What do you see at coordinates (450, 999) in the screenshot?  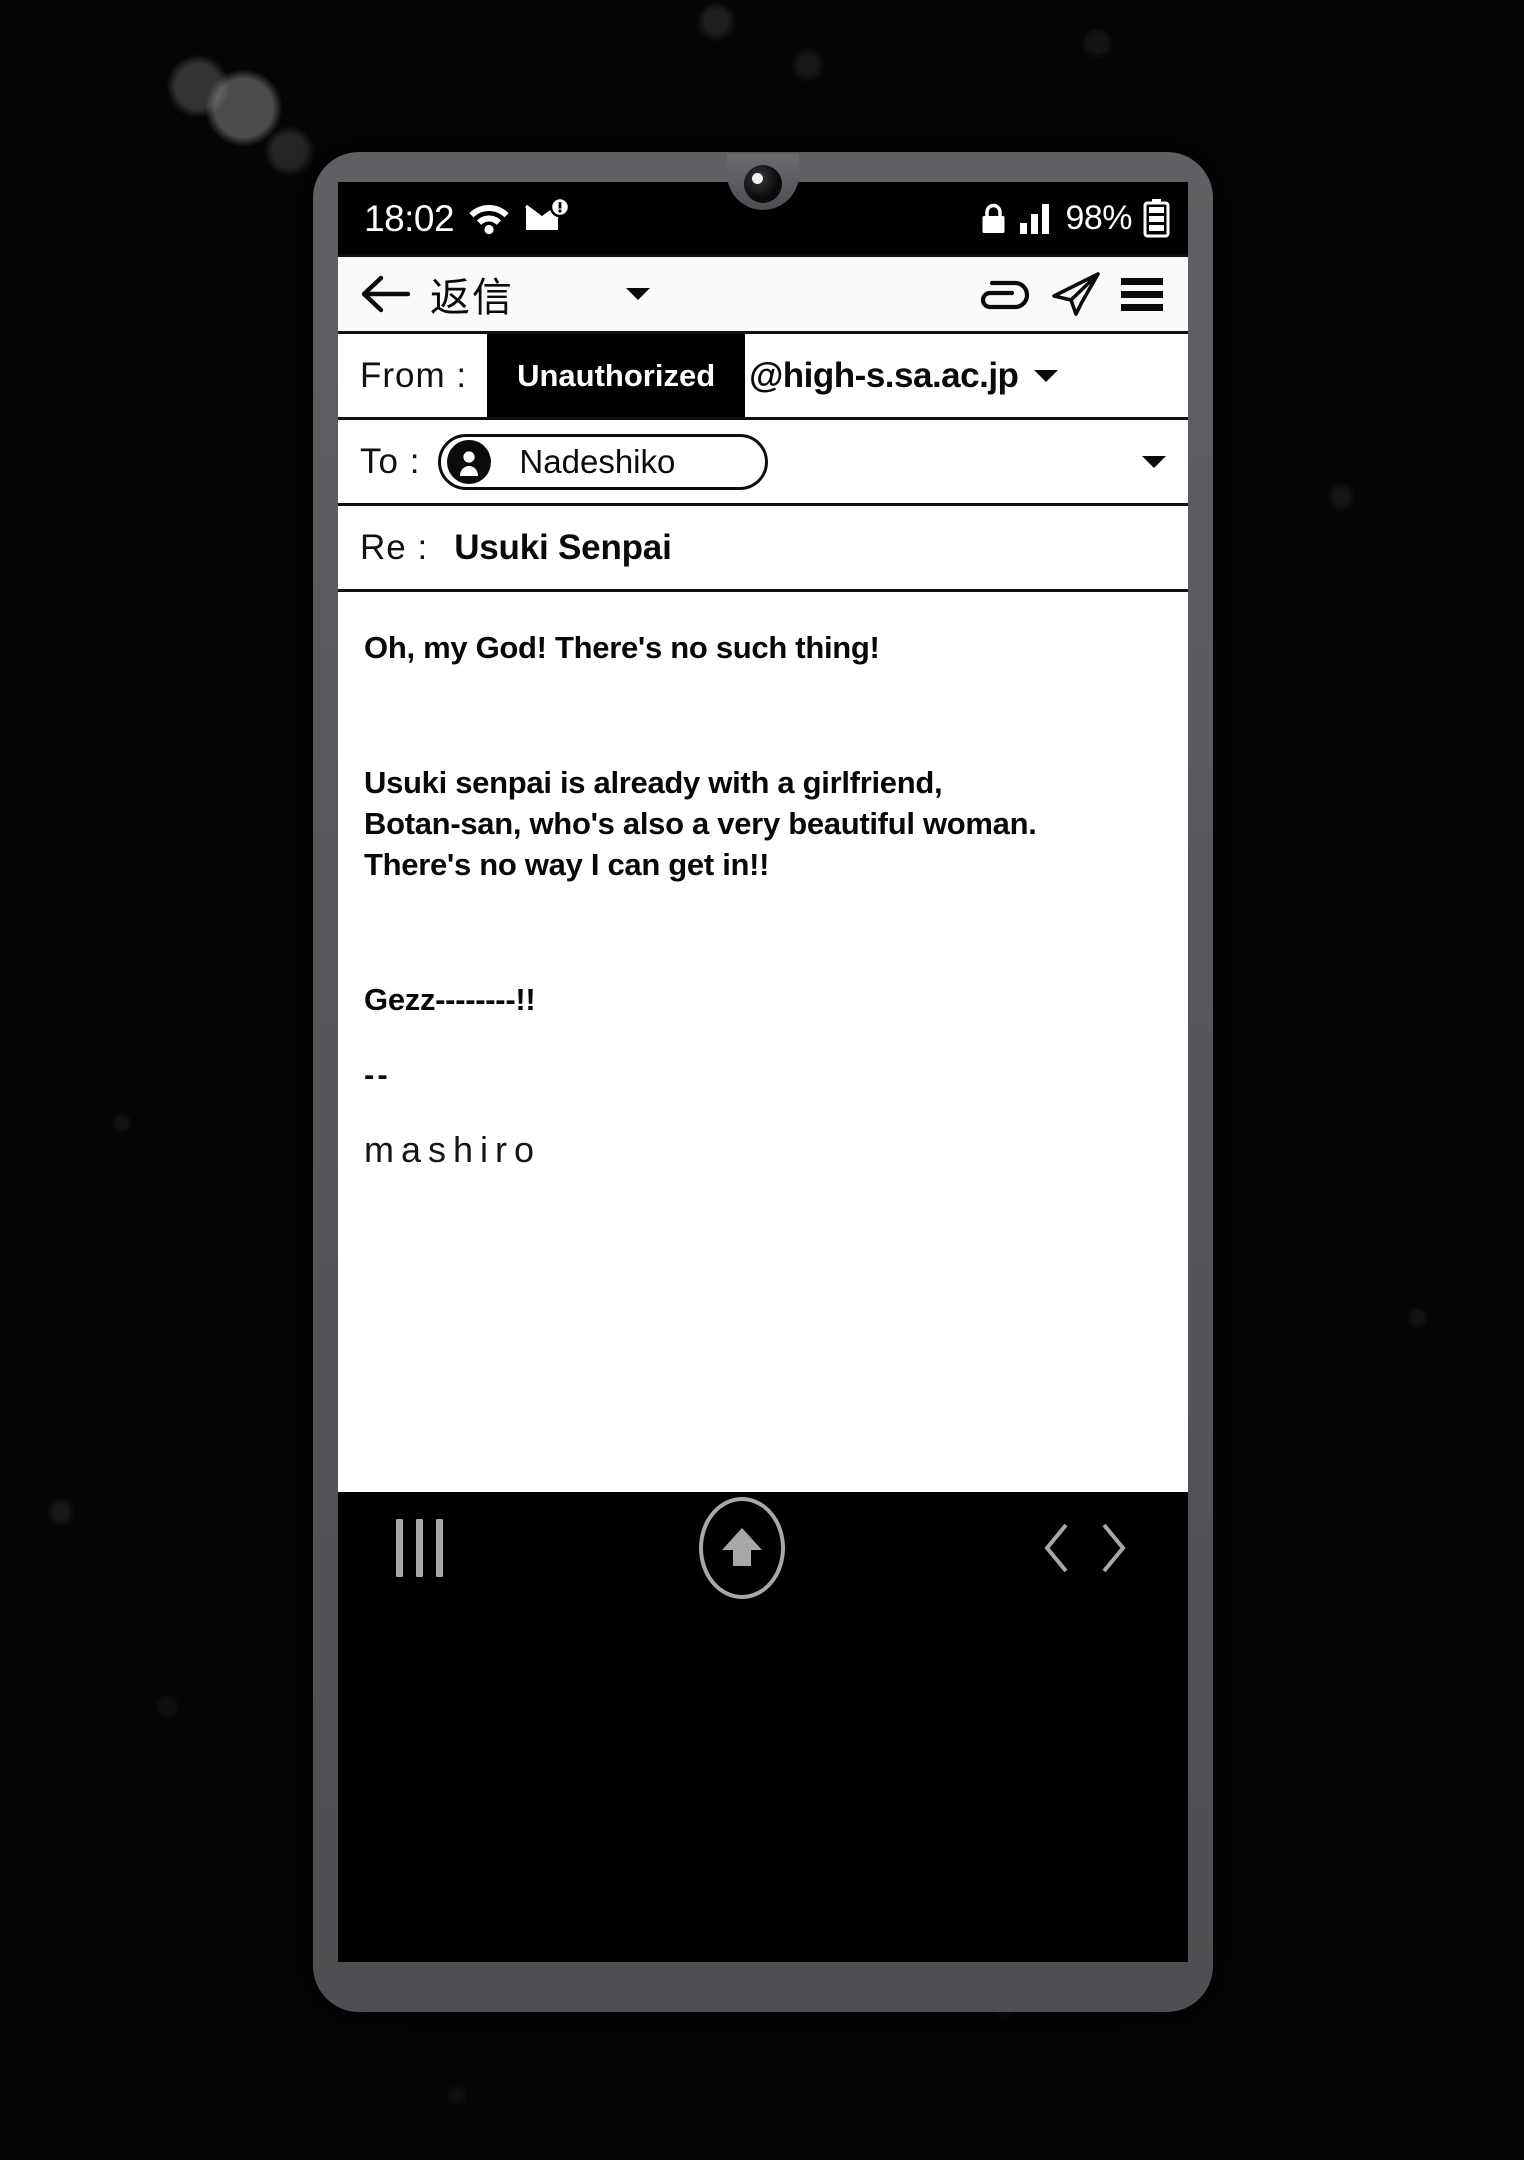 I see `body-paragraph-3: Gezz--------!!` at bounding box center [450, 999].